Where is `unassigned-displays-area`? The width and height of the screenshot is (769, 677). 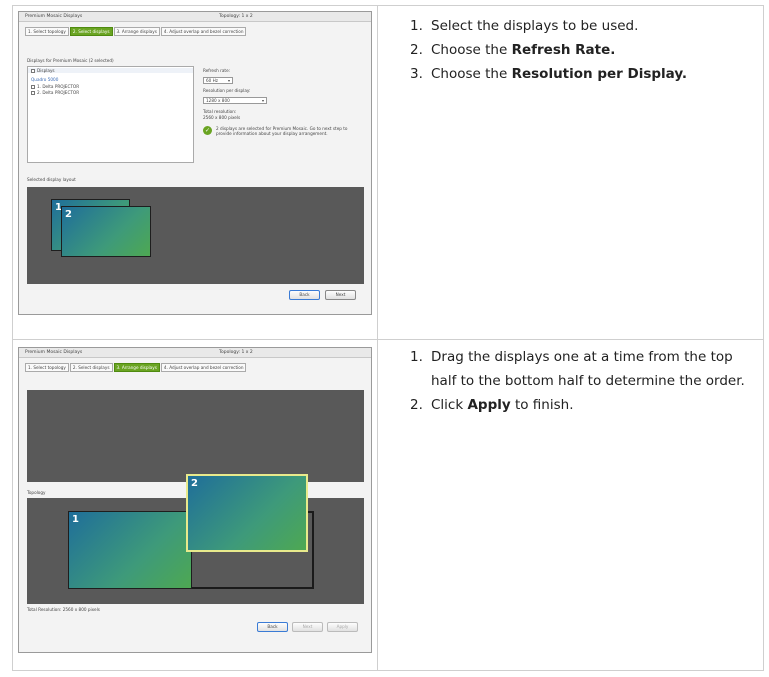
unassigned-displays-area is located at coordinates (195, 436).